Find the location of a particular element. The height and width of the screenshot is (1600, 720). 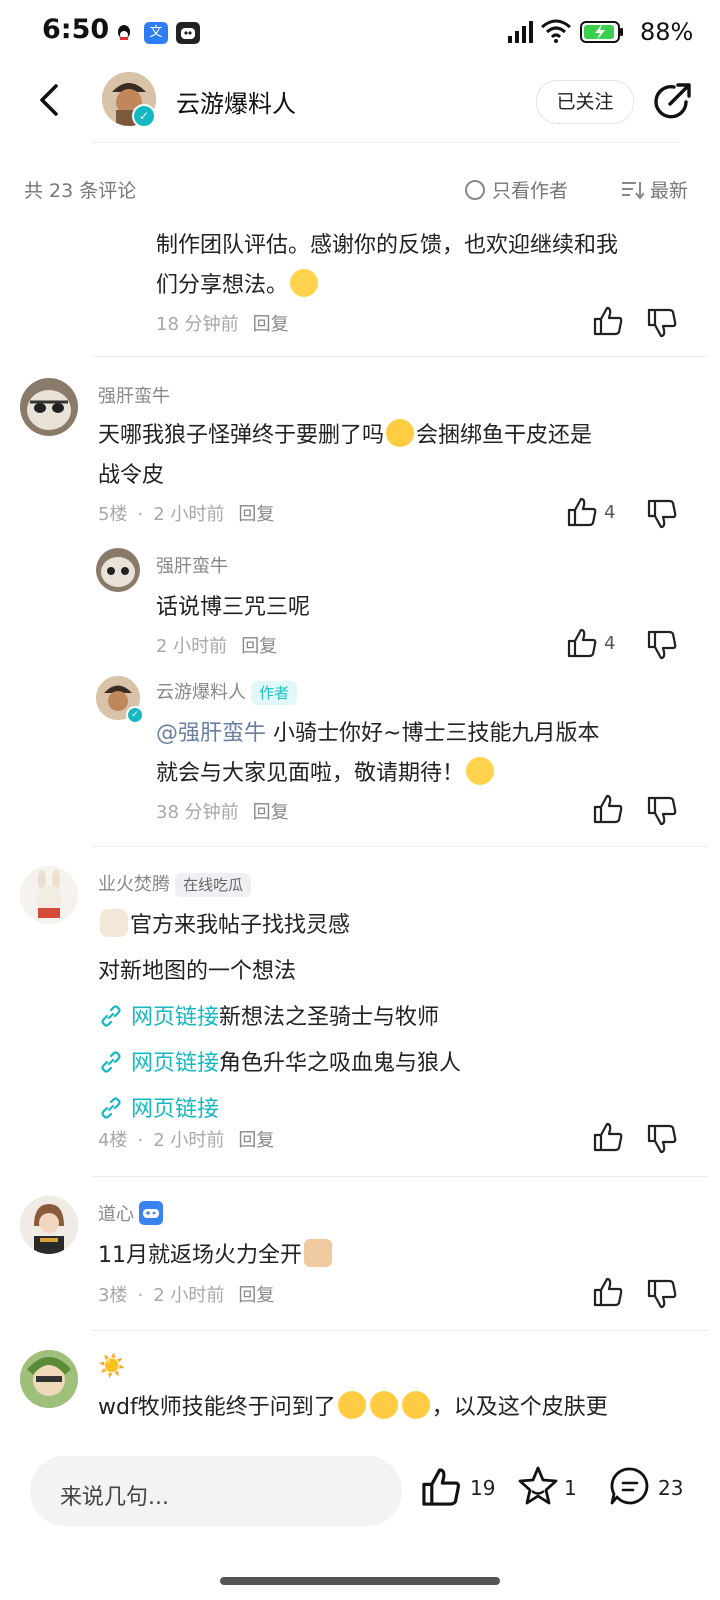

comment-bubble-icon is located at coordinates (630, 1486).